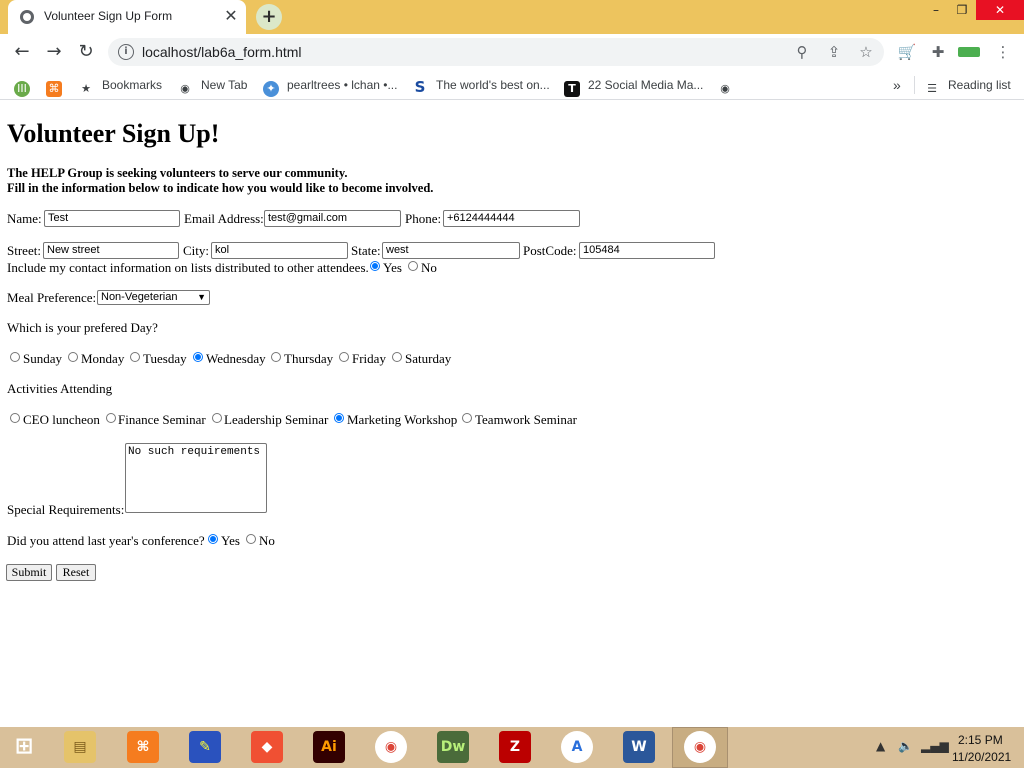 The image size is (1024, 768). Describe the element at coordinates (866, 52) in the screenshot. I see `star-icon: ☆` at that location.